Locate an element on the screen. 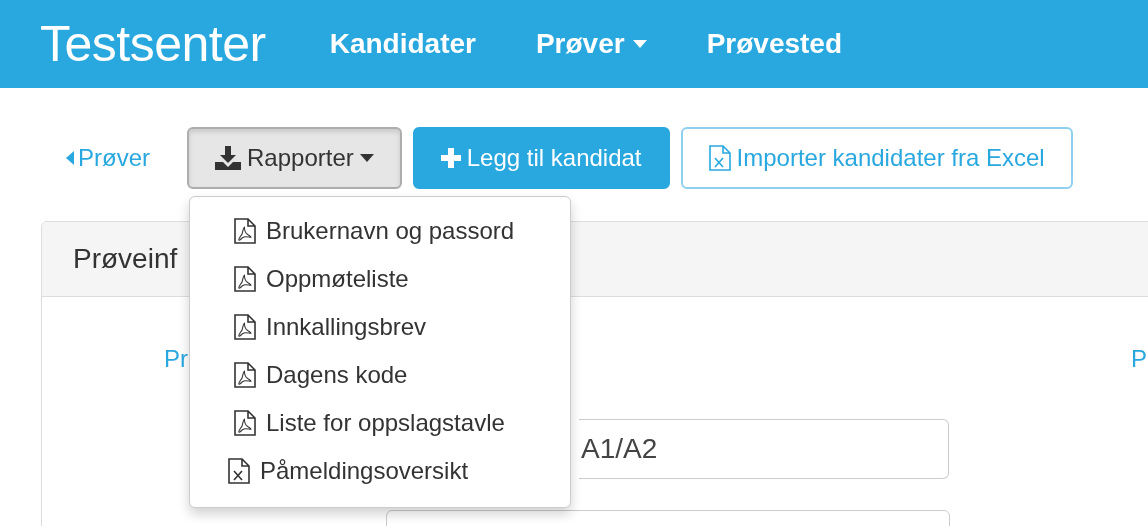 Image resolution: width=1148 pixels, height=526 pixels. panel-title: Prøveinf is located at coordinates (125, 259).